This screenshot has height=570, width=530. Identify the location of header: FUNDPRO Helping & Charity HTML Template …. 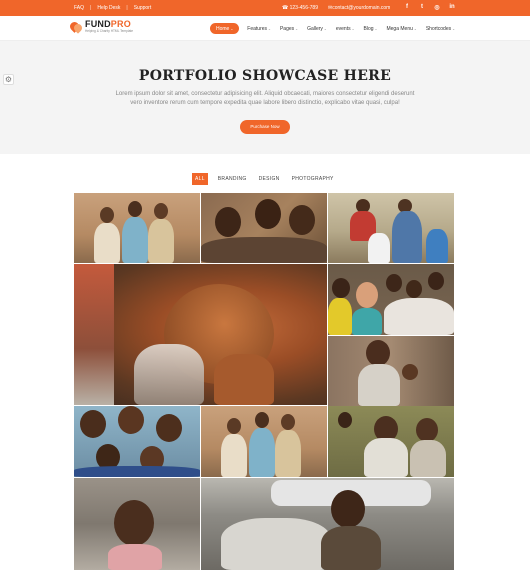
(265, 28).